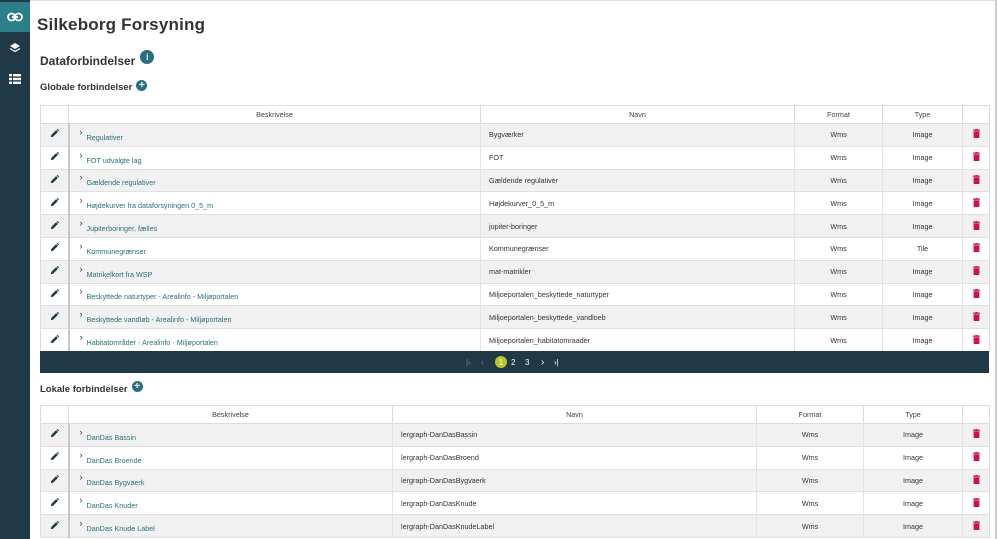 The width and height of the screenshot is (997, 539). I want to click on info-icon: i, so click(147, 57).